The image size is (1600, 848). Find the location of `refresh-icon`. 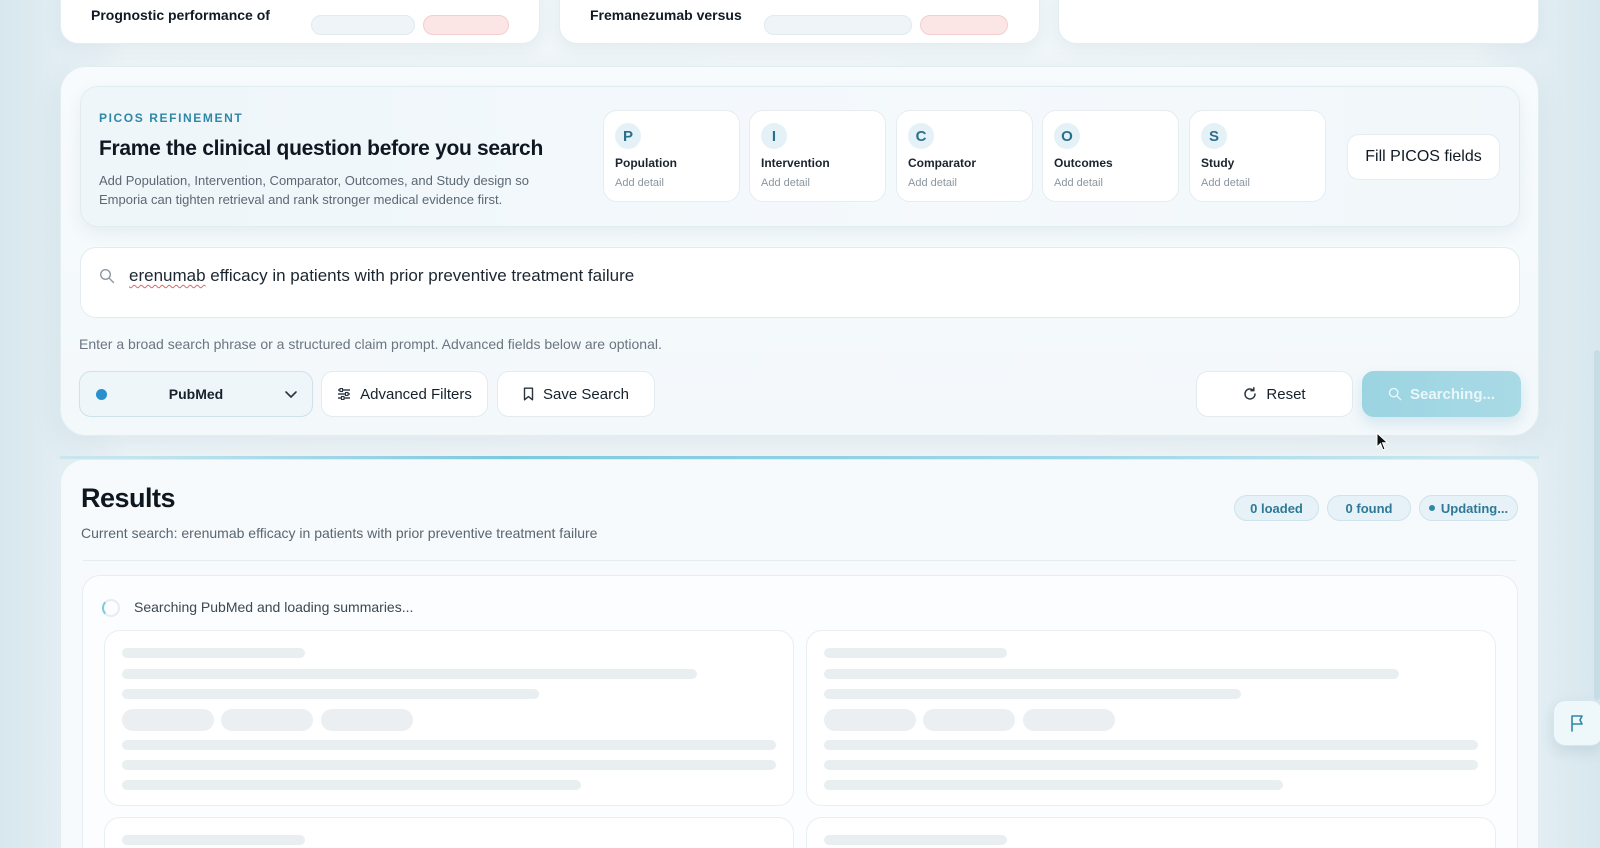

refresh-icon is located at coordinates (1250, 393).